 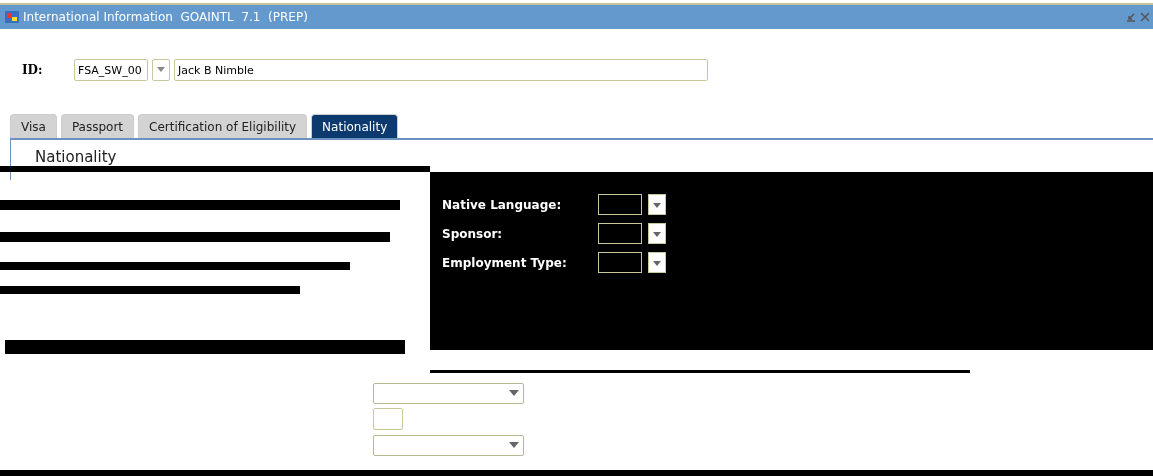 What do you see at coordinates (76, 157) in the screenshot?
I see `section-title: Nationality` at bounding box center [76, 157].